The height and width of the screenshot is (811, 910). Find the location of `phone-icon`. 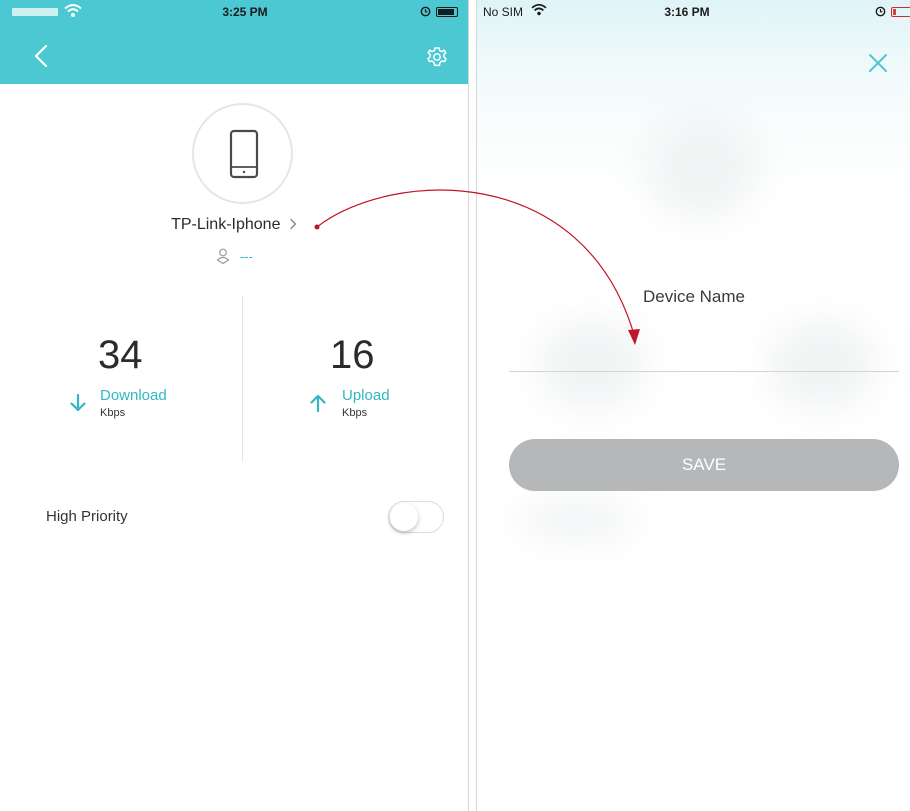

phone-icon is located at coordinates (244, 154).